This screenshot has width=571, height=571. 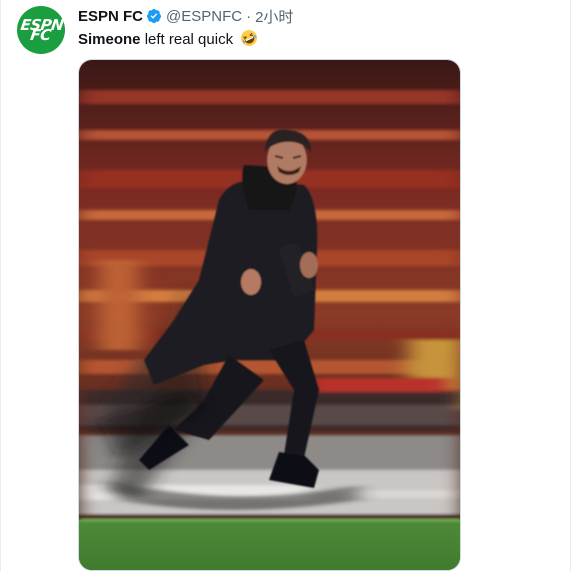 I want to click on tweet-text: Simeone left real quick, so click(x=168, y=39).